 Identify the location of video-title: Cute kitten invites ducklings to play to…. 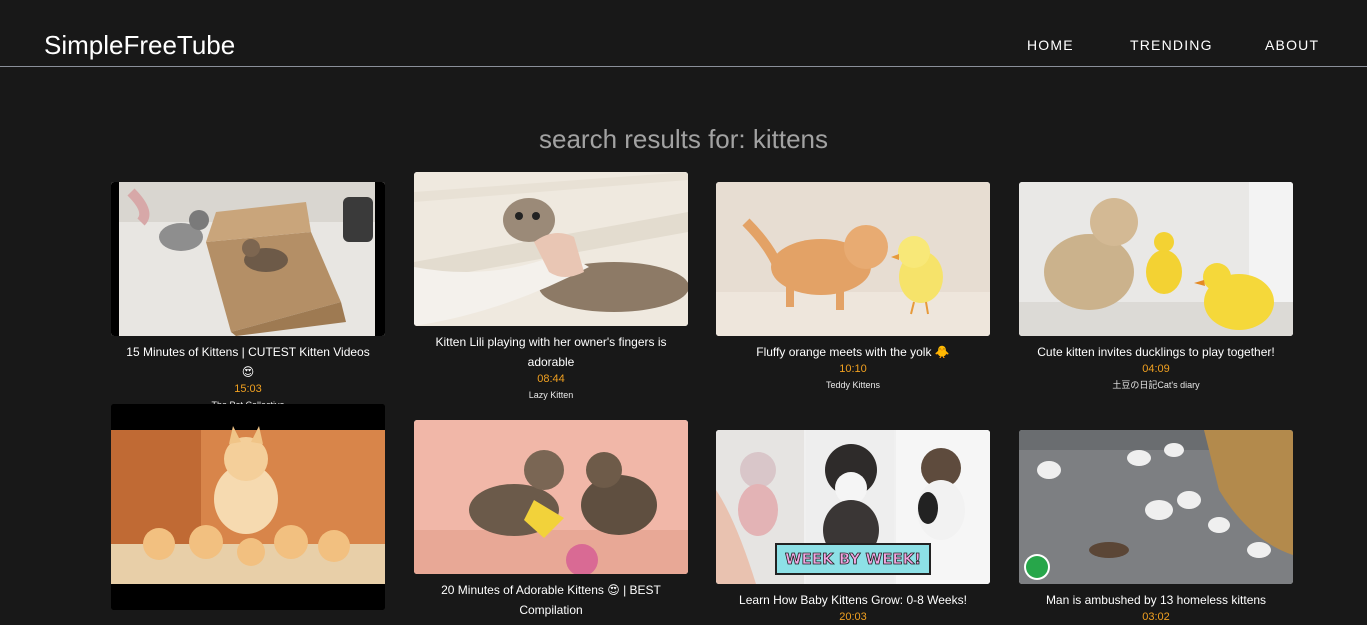
(1156, 352).